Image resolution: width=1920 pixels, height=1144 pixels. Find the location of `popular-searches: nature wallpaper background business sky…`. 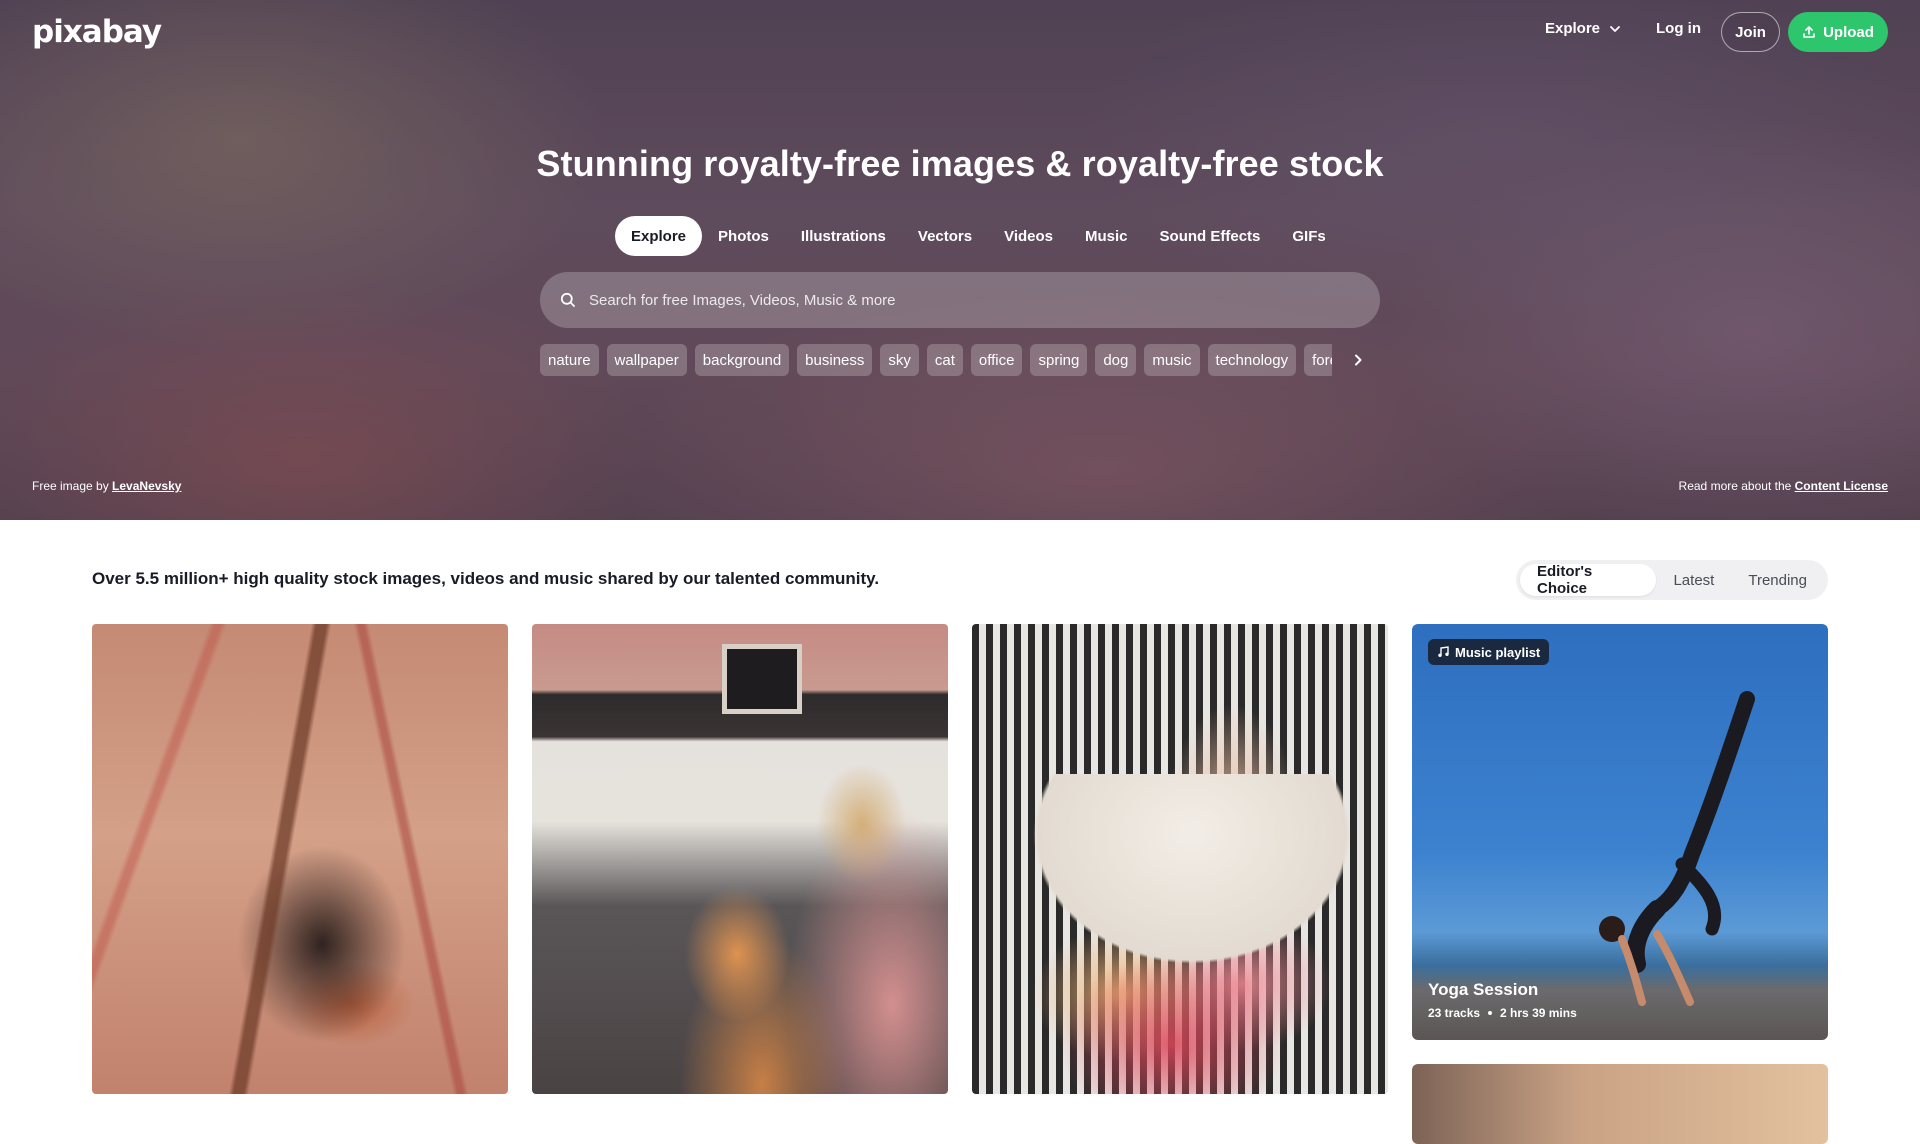

popular-searches: nature wallpaper background business sky… is located at coordinates (960, 360).